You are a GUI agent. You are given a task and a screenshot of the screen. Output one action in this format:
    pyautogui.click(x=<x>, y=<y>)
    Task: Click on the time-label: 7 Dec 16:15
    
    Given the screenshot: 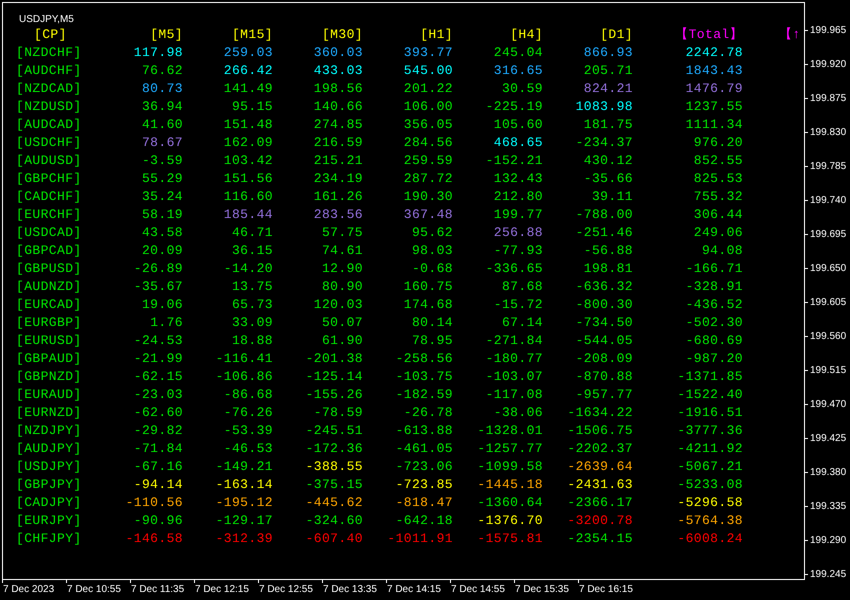 What is the action you would take?
    pyautogui.click(x=606, y=590)
    